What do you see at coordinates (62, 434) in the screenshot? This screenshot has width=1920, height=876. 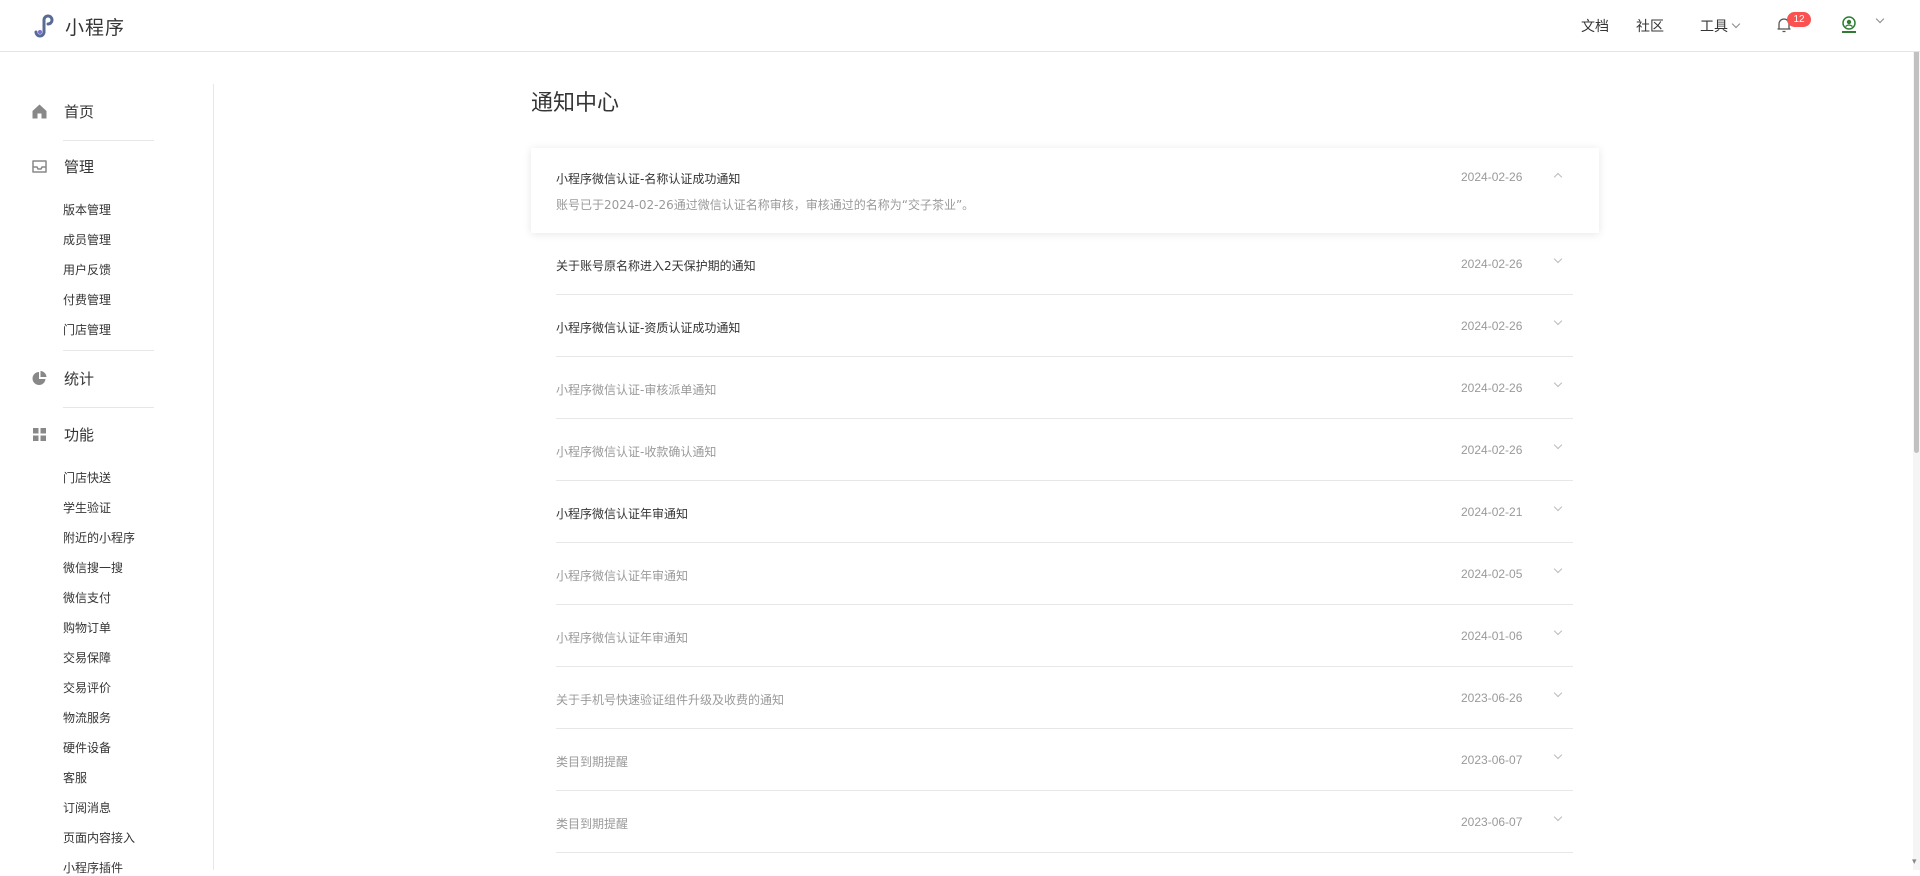 I see `sidebar-group-features: 功能` at bounding box center [62, 434].